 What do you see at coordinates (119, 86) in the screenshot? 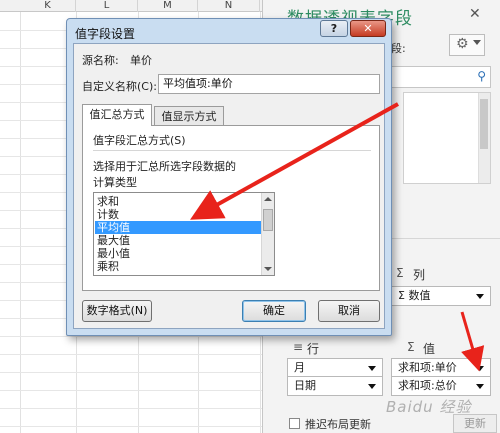
I see `custom-name-label: 自定义名称(C):` at bounding box center [119, 86].